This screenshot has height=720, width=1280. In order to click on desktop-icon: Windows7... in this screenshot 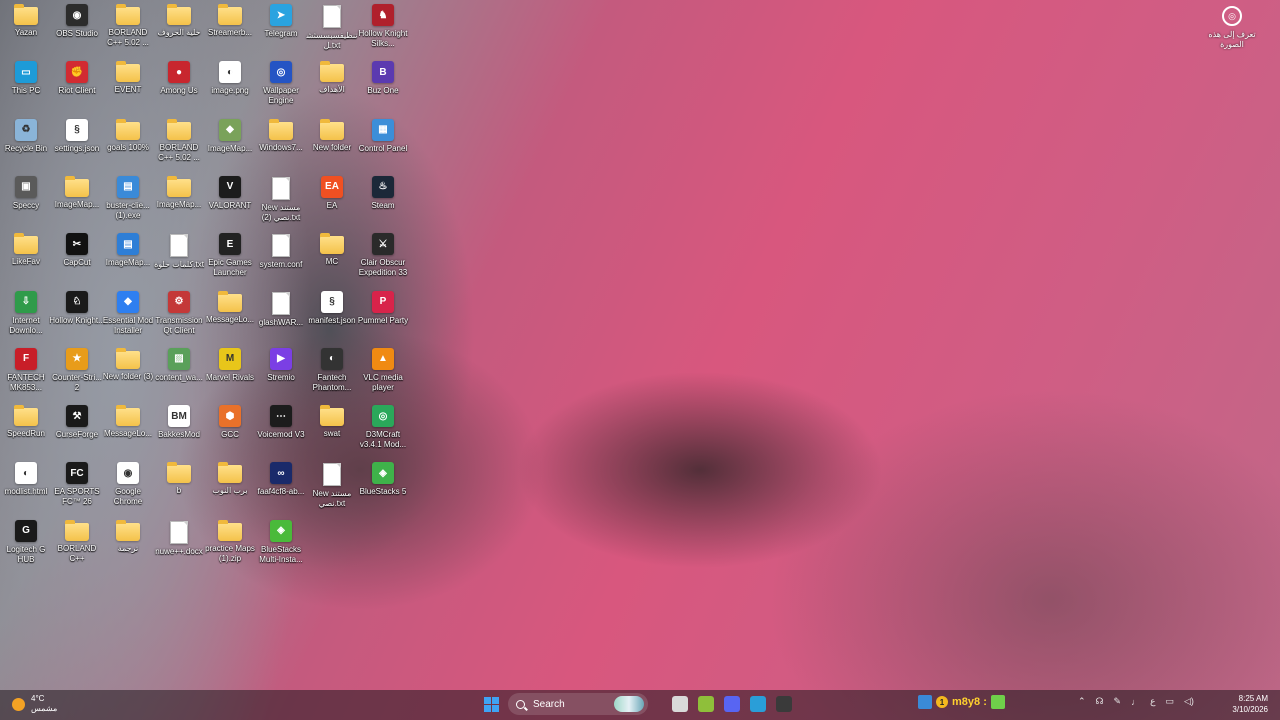, I will do `click(281, 135)`.